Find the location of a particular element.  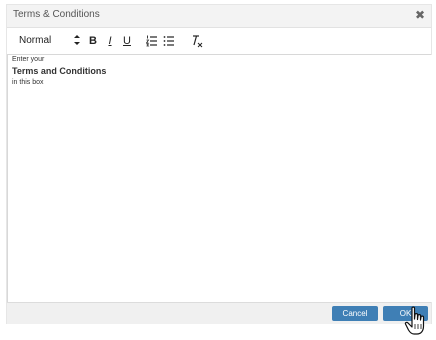

hand-pointer-icon is located at coordinates (414, 320).